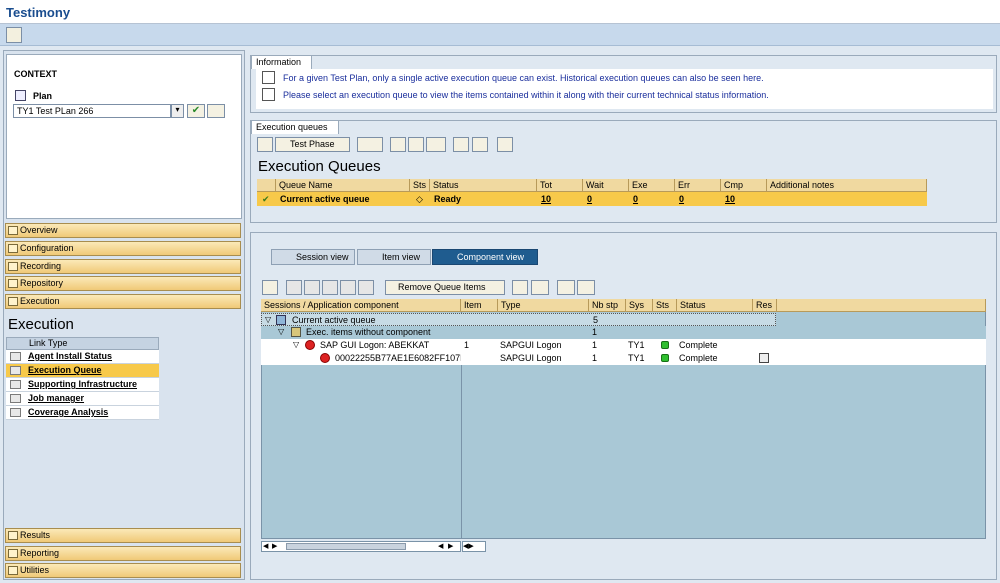  I want to click on plan-dropdown-button: ▾, so click(177, 111).